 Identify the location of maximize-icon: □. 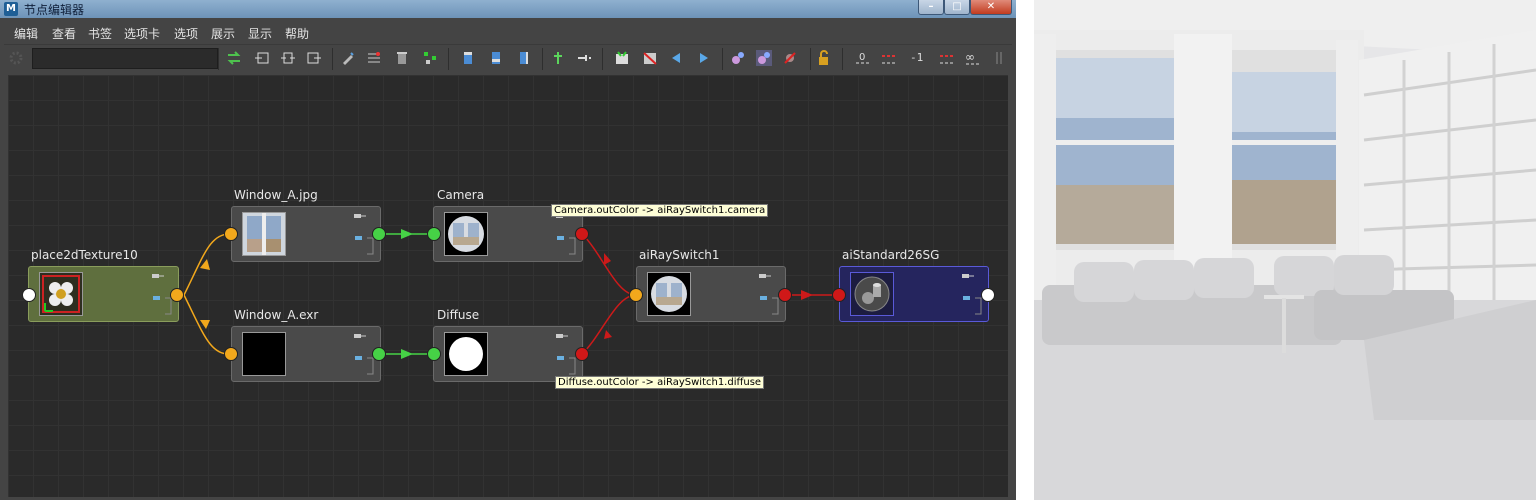
(957, 6).